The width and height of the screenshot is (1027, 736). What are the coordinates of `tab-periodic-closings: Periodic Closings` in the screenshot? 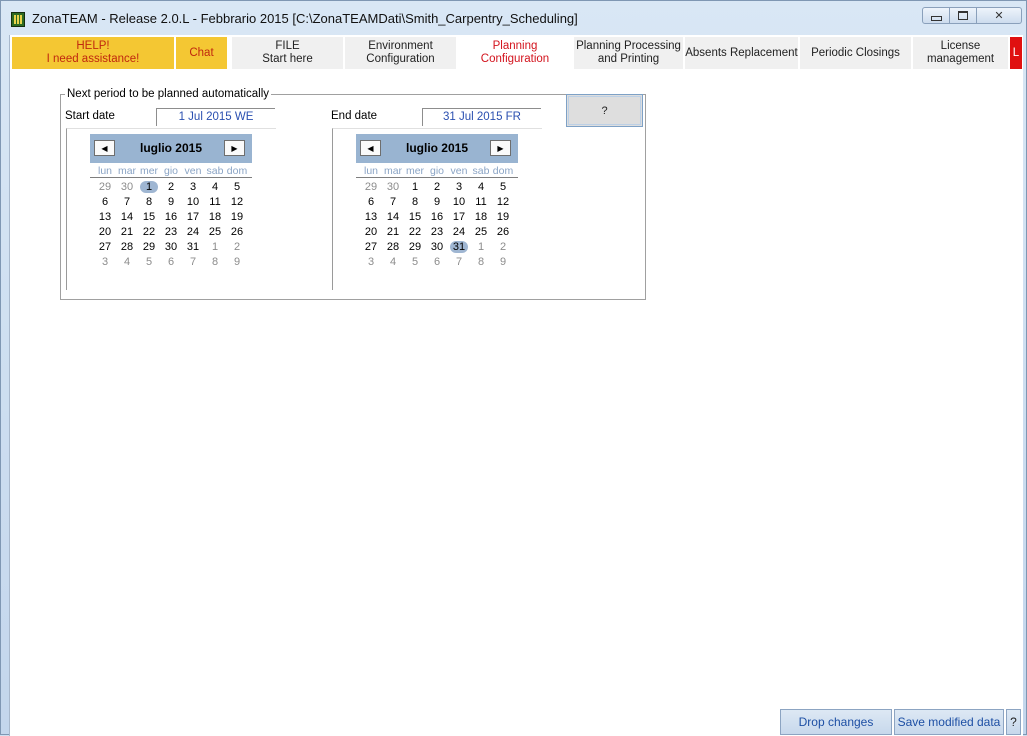 It's located at (856, 53).